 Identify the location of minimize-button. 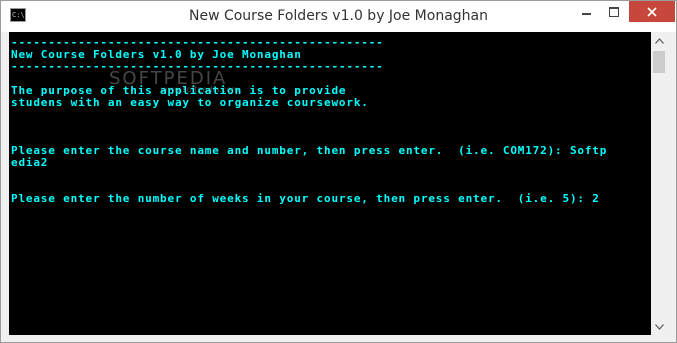
(586, 11).